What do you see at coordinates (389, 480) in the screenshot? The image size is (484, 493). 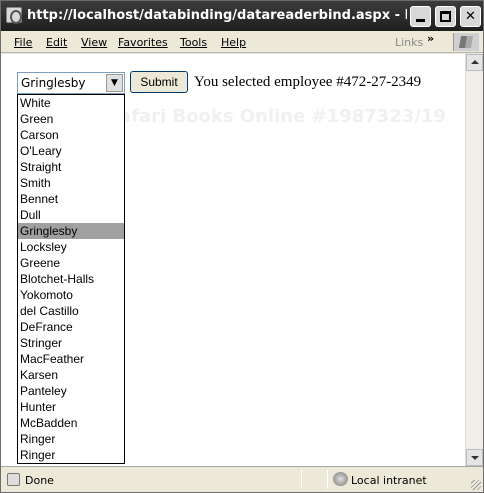 I see `zone-text: Local intranet` at bounding box center [389, 480].